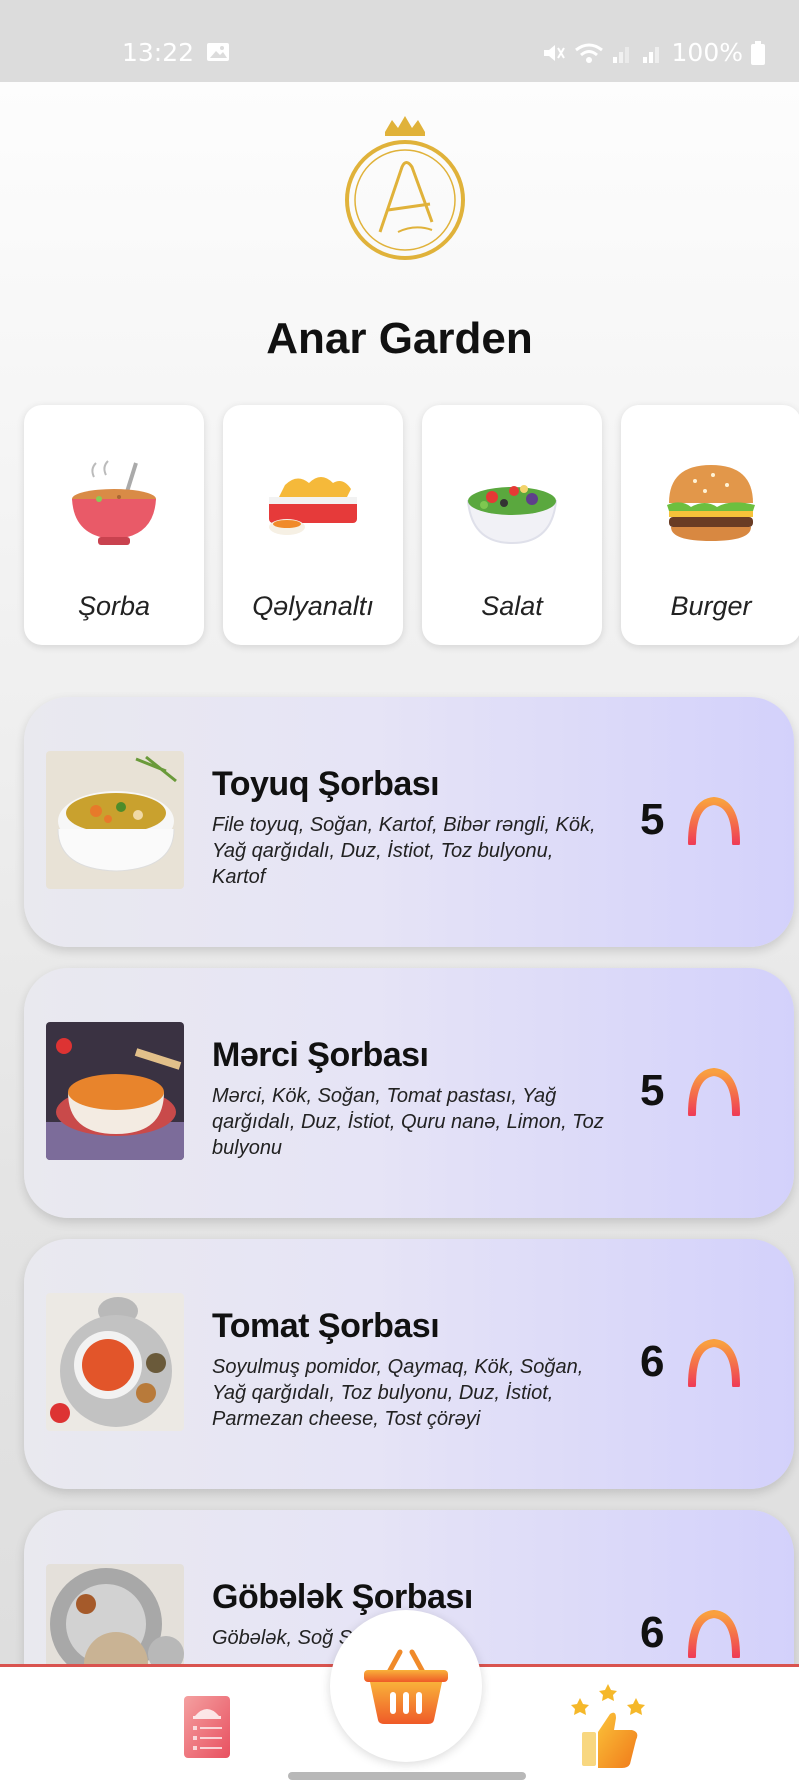  Describe the element at coordinates (326, 784) in the screenshot. I see `dish-name: Toyuq Şorbası` at that location.